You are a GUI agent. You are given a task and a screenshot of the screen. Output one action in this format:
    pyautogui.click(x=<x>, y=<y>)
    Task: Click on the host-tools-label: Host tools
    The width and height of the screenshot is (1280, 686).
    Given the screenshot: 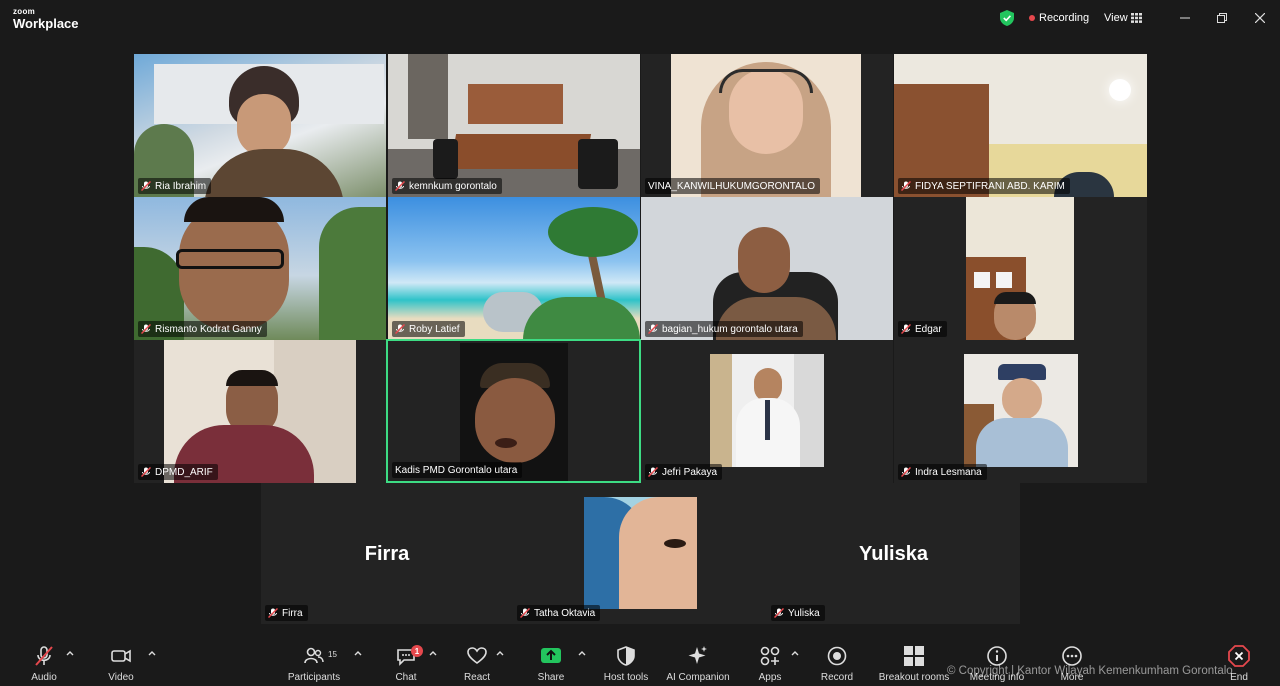 What is the action you would take?
    pyautogui.click(x=626, y=677)
    